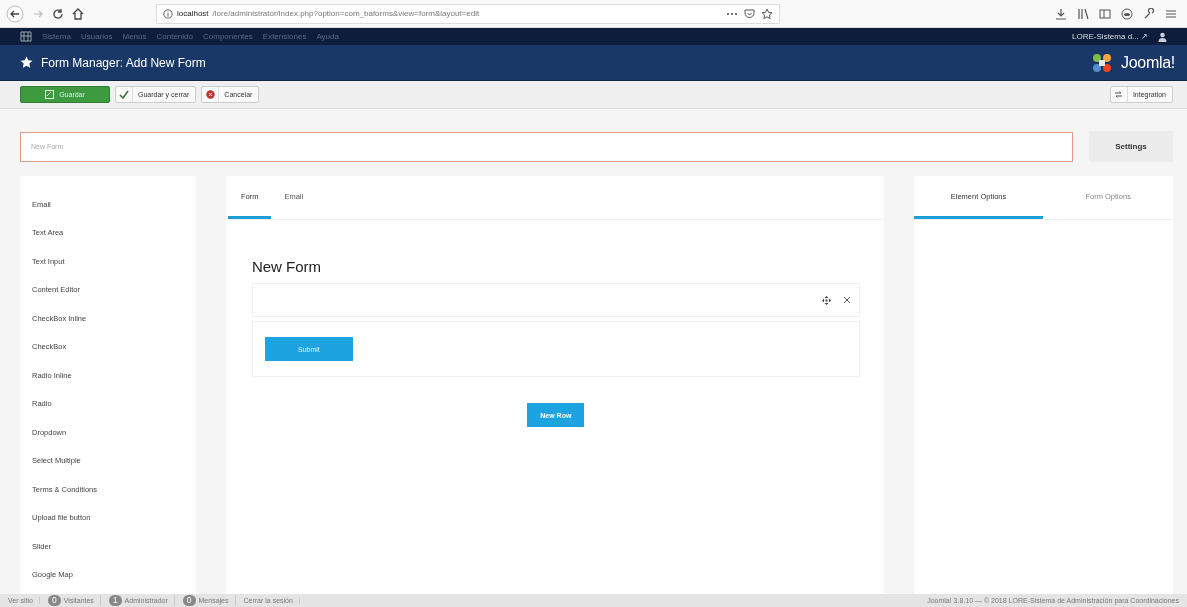  Describe the element at coordinates (1162, 36) in the screenshot. I see `user-icon` at that location.